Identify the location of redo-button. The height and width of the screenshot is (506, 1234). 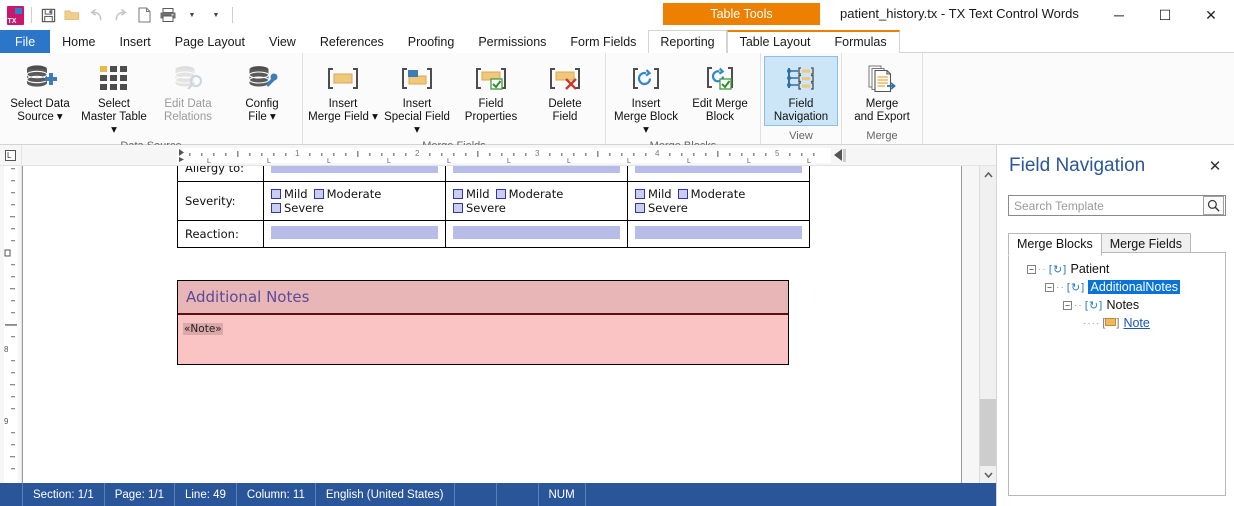
(120, 15).